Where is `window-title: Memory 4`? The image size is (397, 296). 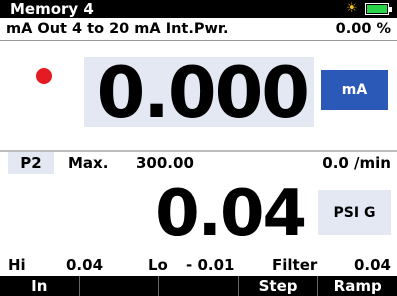 window-title: Memory 4 is located at coordinates (52, 9).